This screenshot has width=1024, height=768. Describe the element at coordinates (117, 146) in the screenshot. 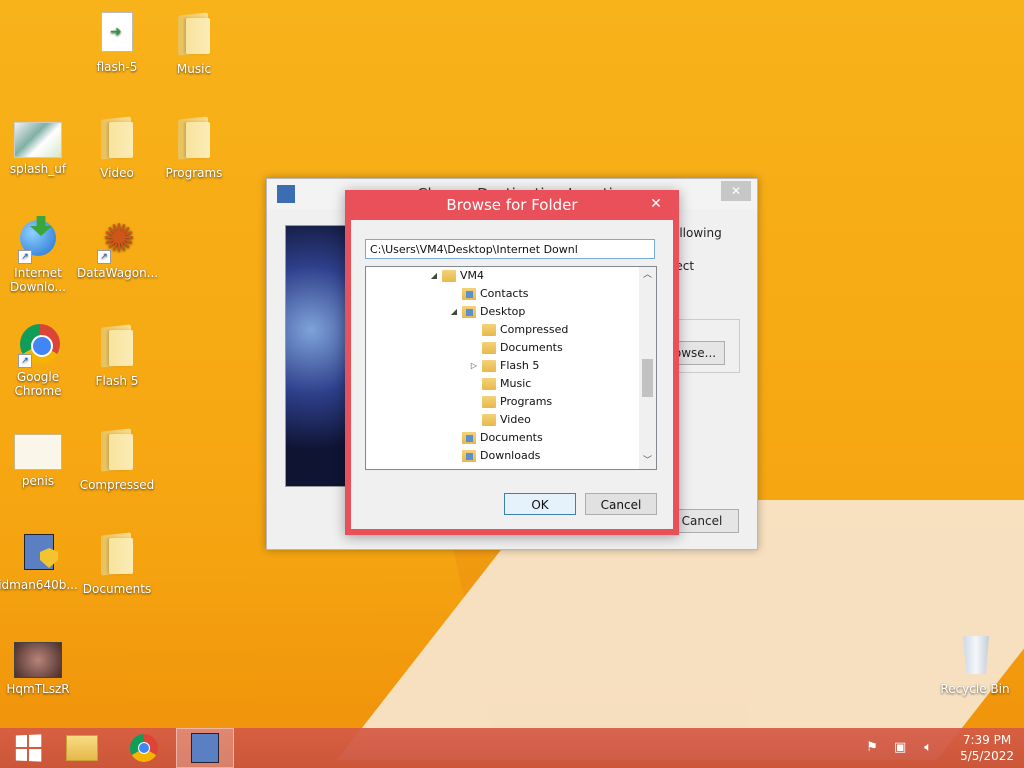

I see `desktop-icon-video: Video` at that location.